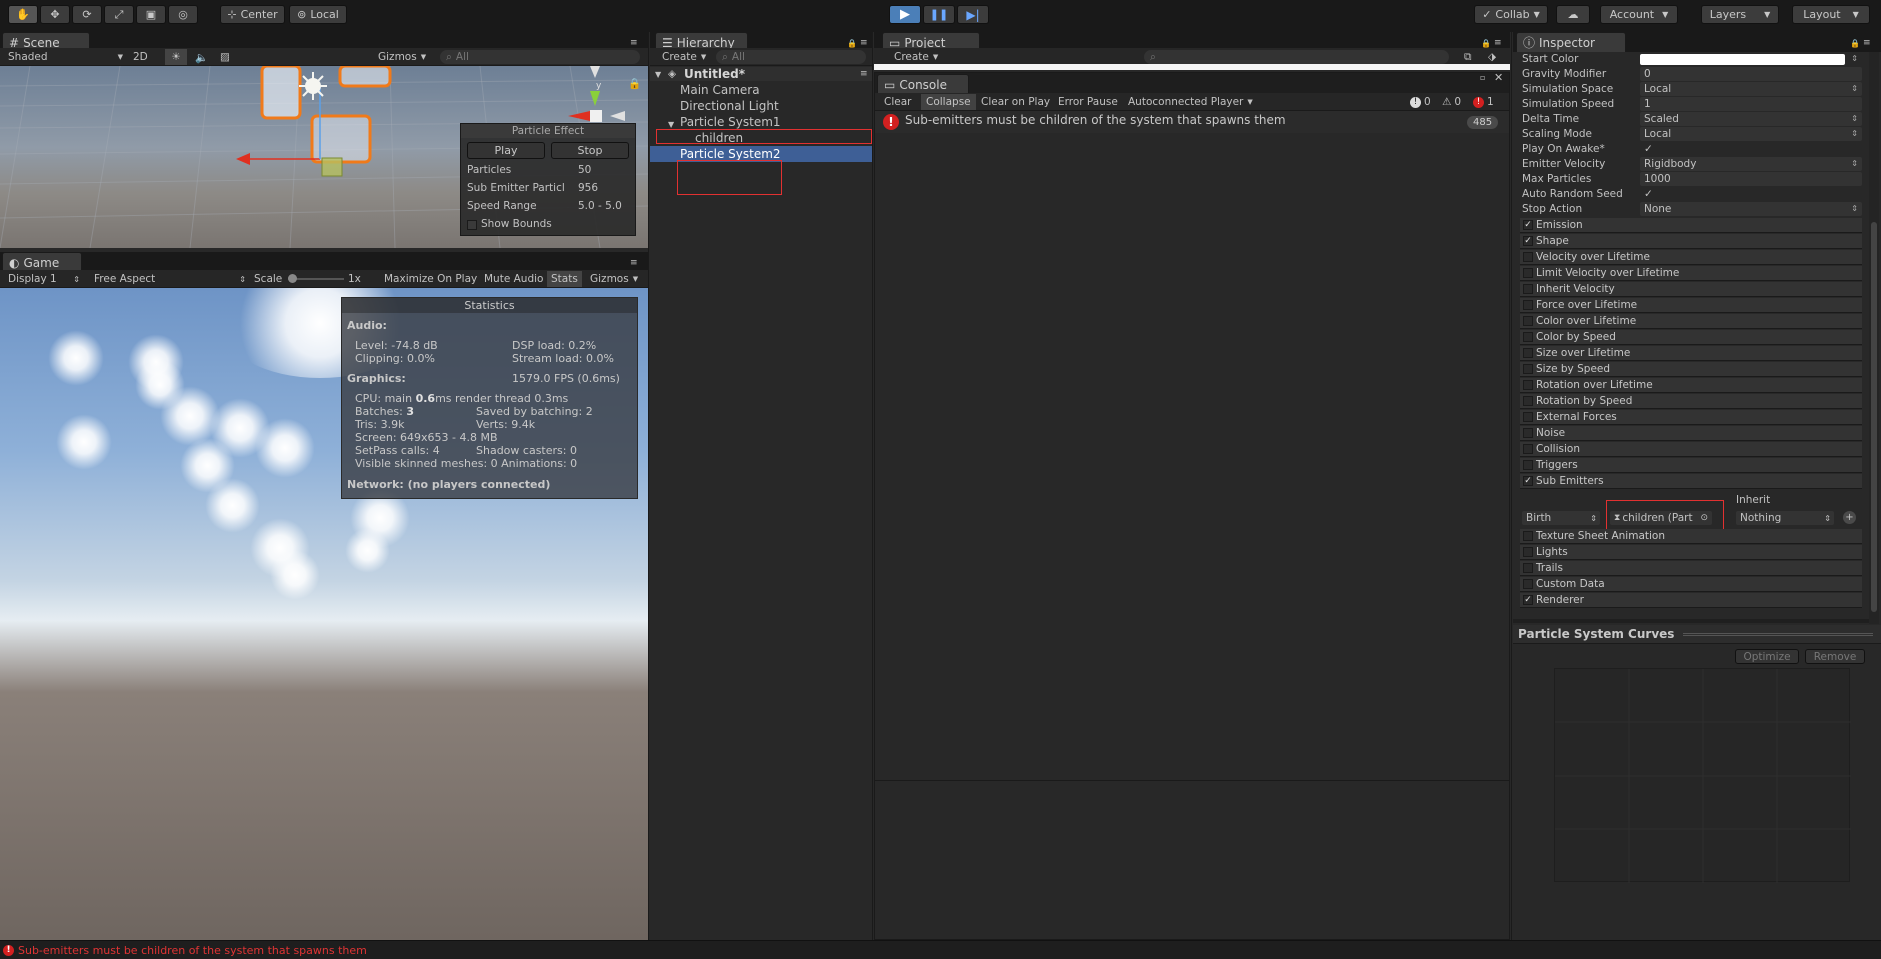 The height and width of the screenshot is (959, 1881). What do you see at coordinates (1751, 89) in the screenshot?
I see `property-value: Local` at bounding box center [1751, 89].